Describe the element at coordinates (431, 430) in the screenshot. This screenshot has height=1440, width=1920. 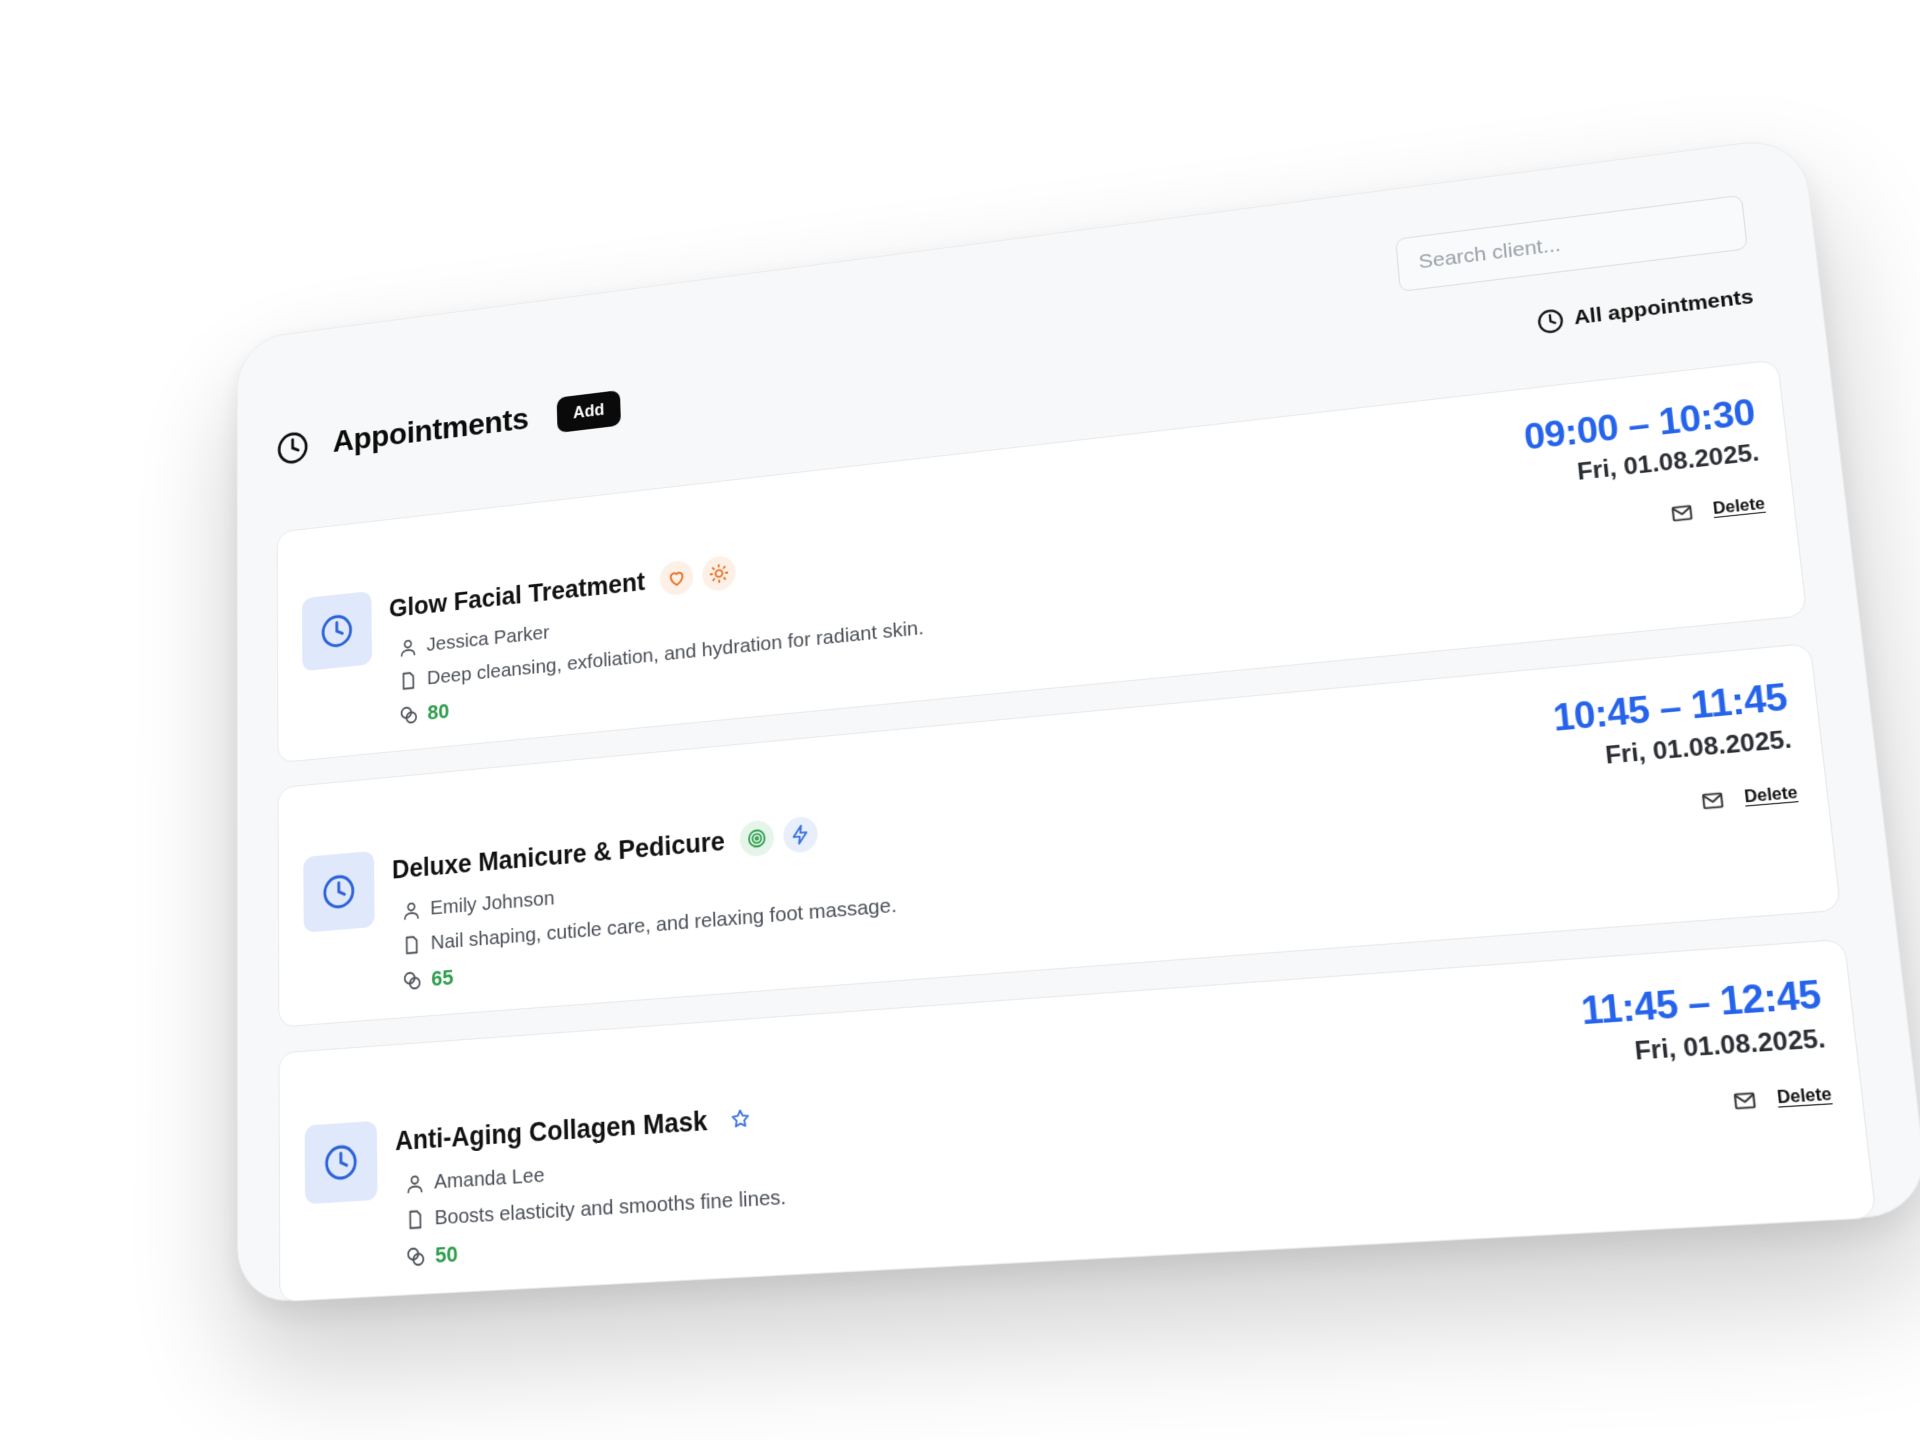
I see `page-title: Appointments` at that location.